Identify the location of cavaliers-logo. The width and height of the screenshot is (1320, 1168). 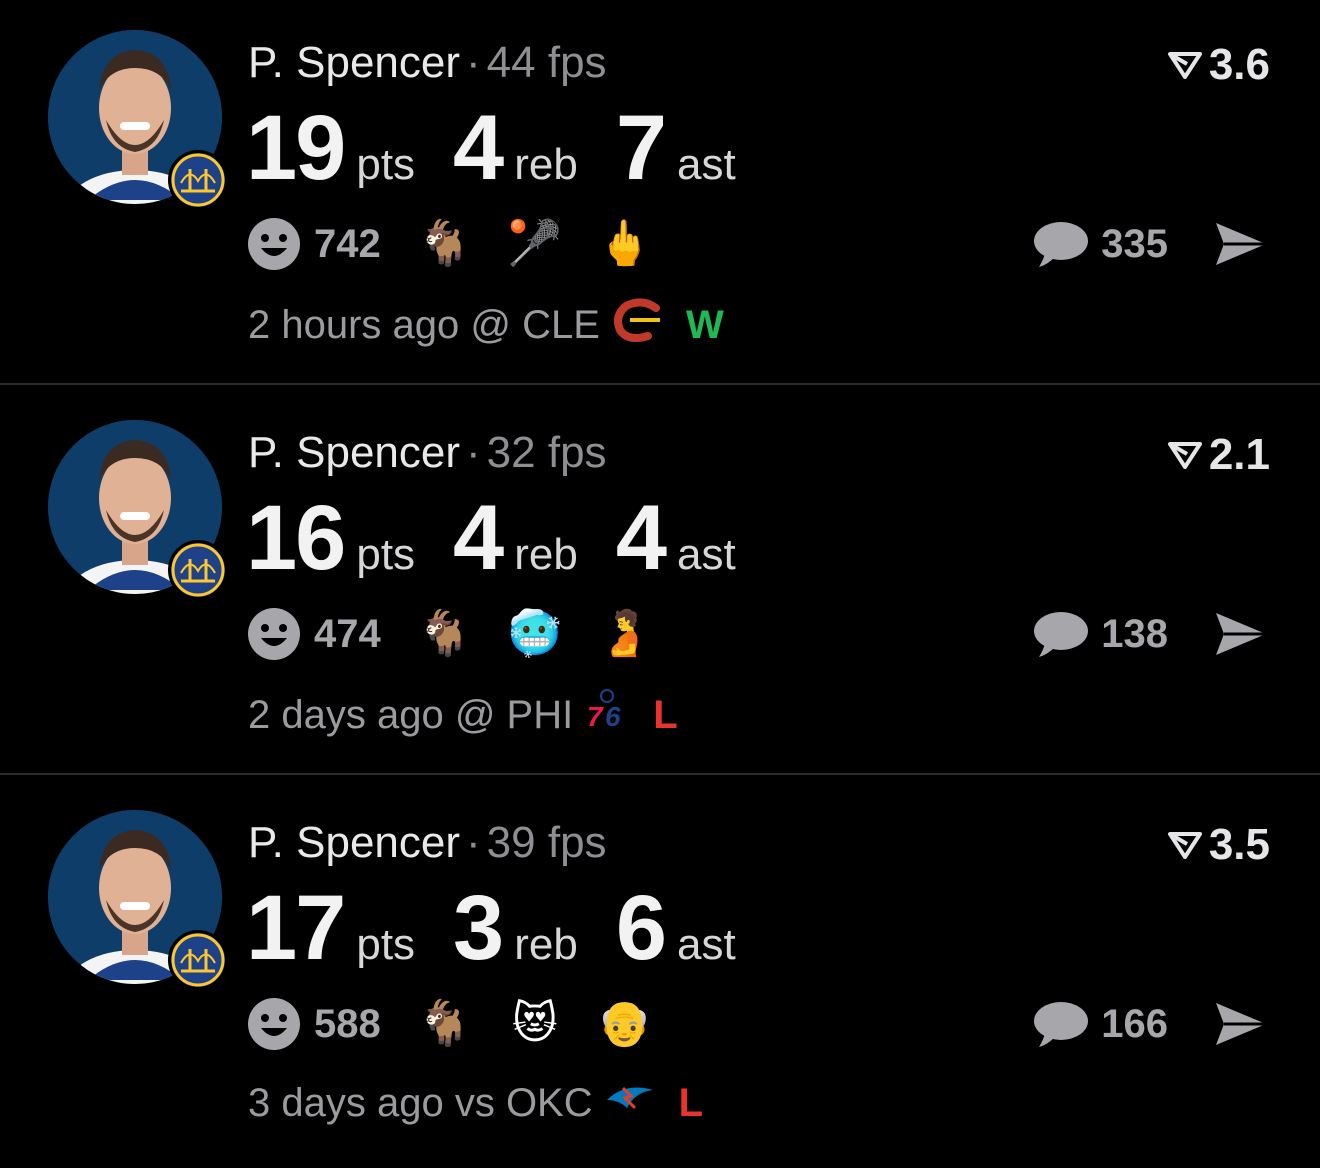
(637, 325).